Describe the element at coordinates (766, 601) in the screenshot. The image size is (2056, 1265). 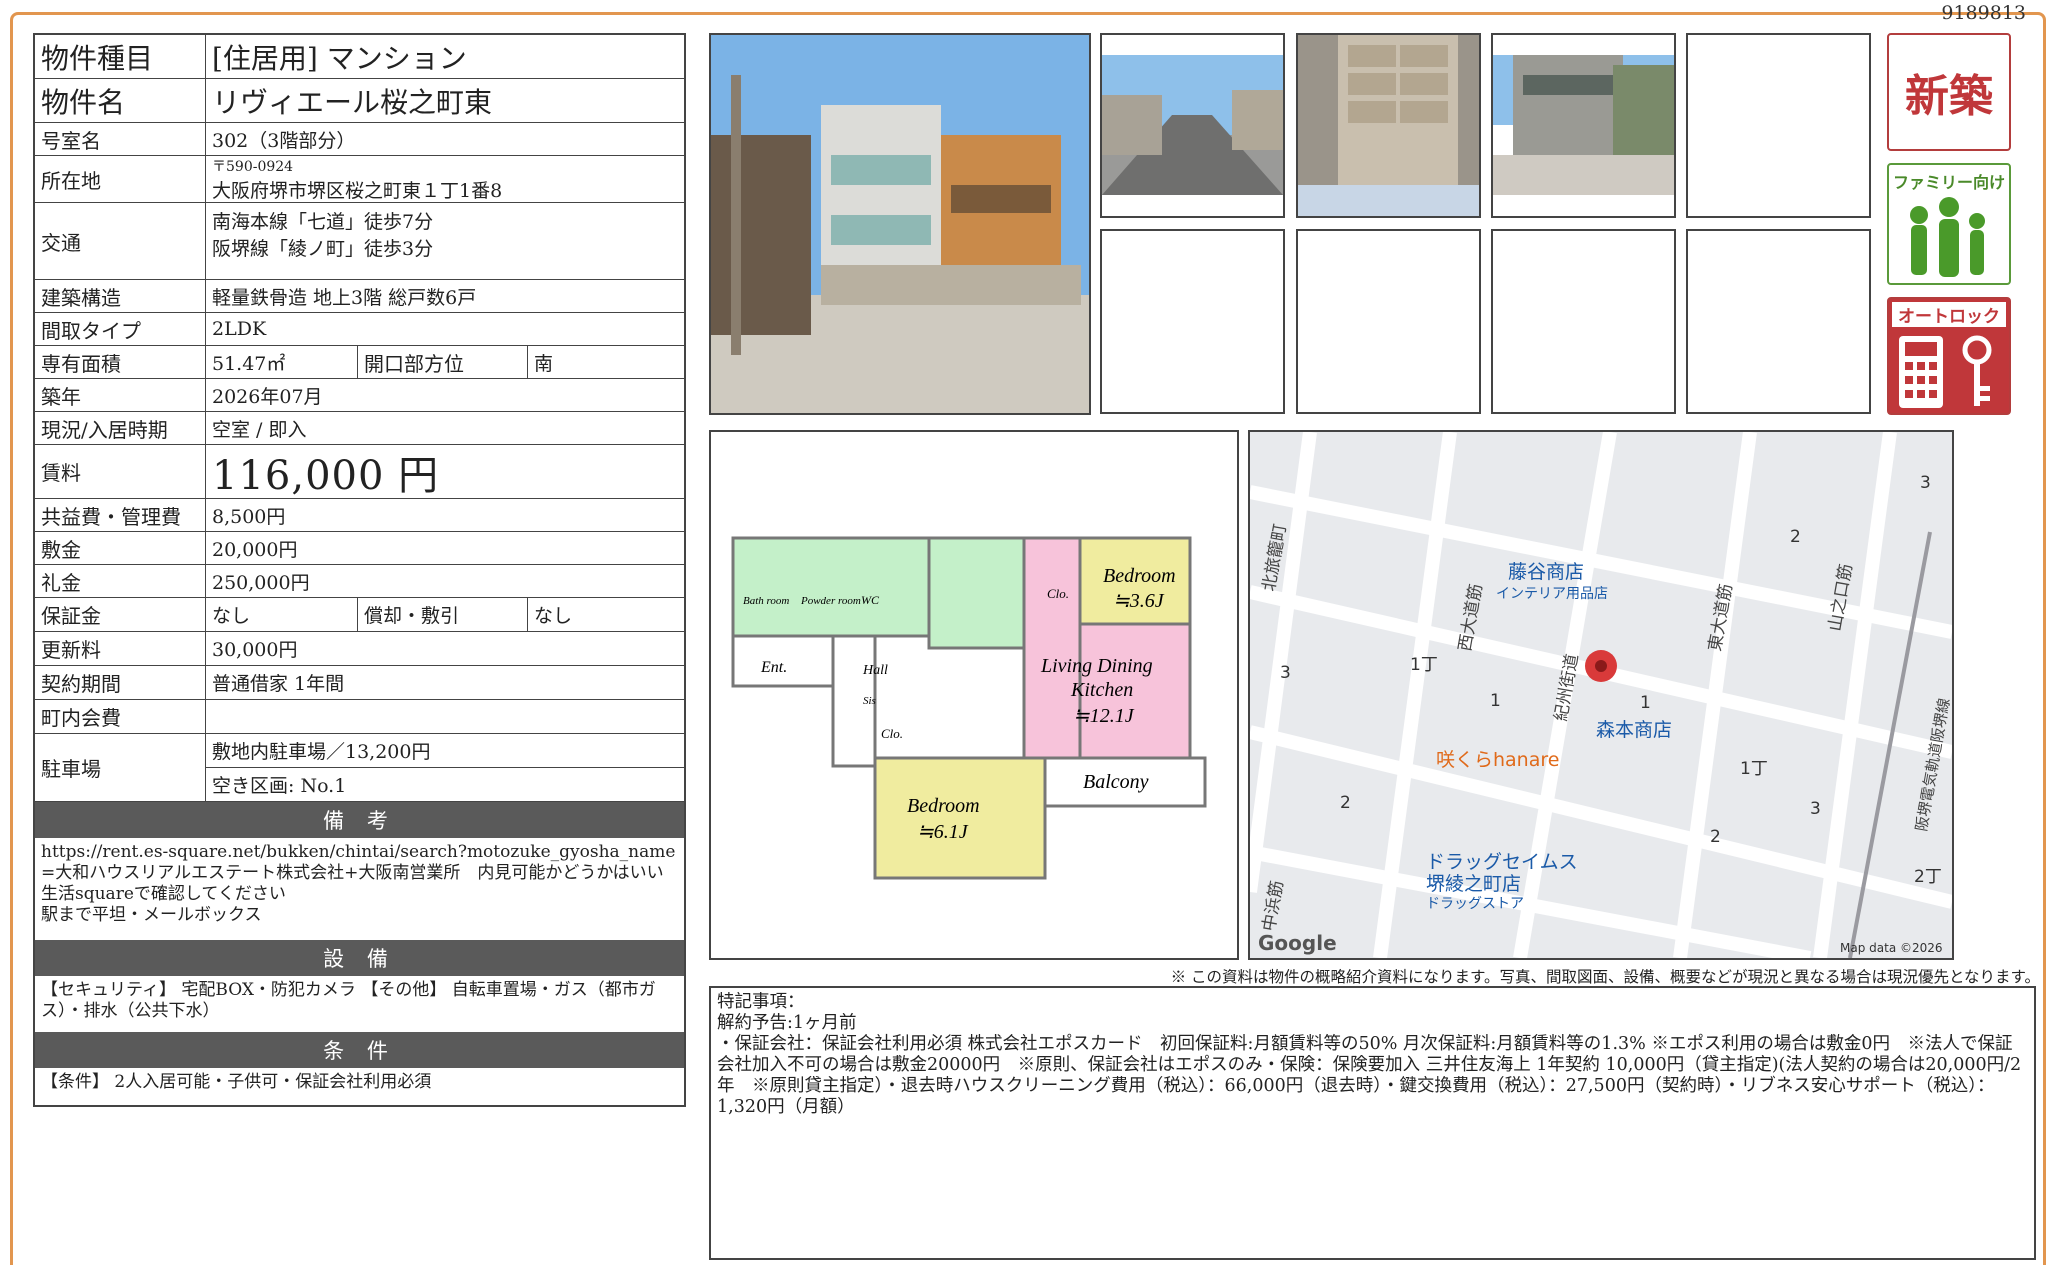
I see `fp-bath: Bath room` at that location.